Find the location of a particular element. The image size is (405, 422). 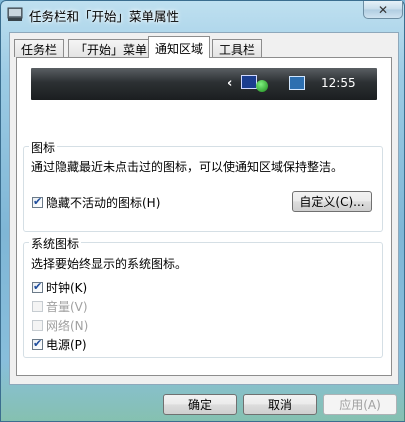

close-icon: ✕ is located at coordinates (383, 9).